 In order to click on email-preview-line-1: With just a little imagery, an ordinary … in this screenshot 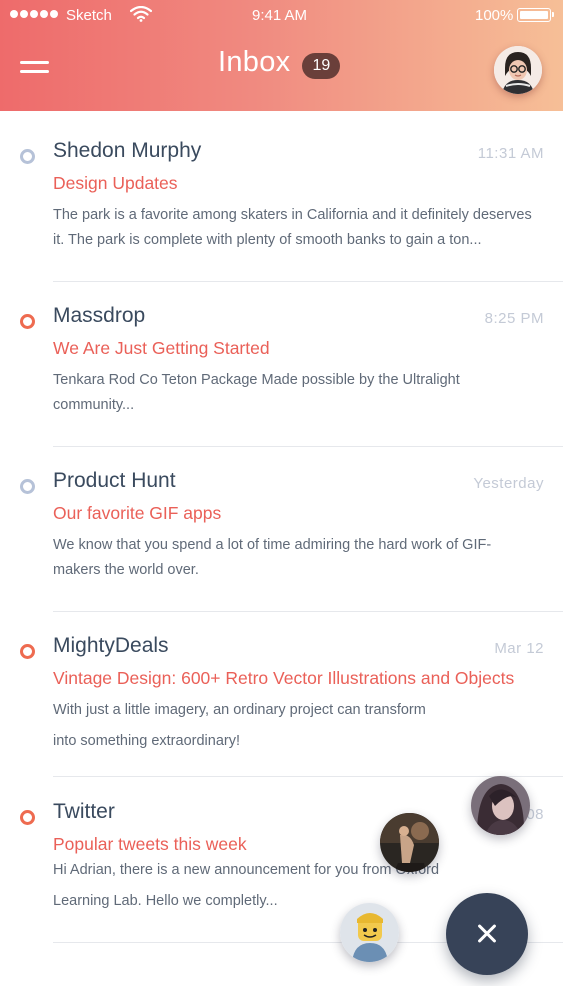, I will do `click(239, 710)`.